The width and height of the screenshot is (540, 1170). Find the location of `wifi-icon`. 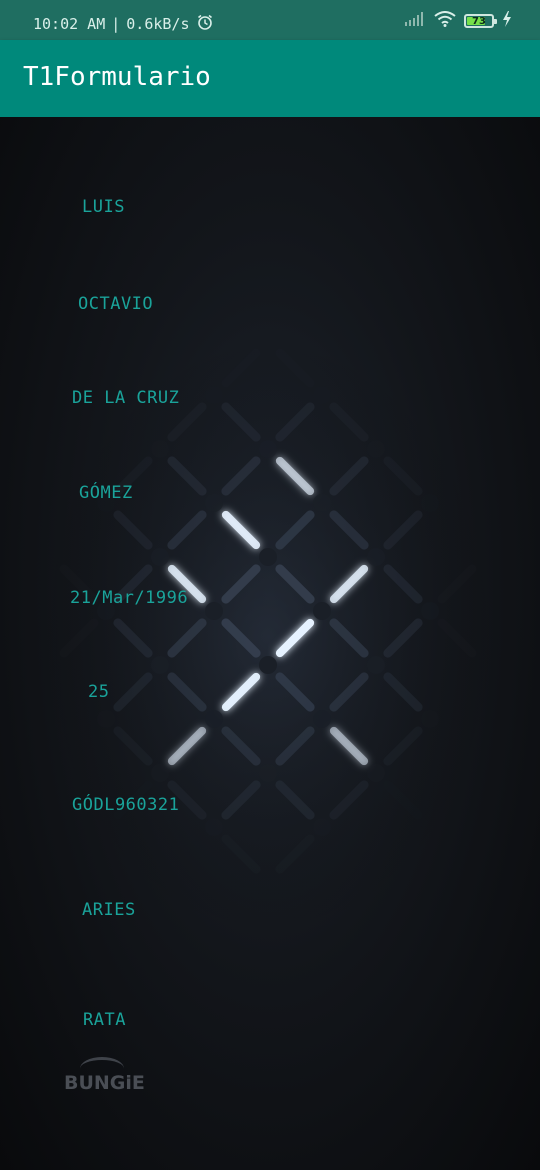

wifi-icon is located at coordinates (445, 21).